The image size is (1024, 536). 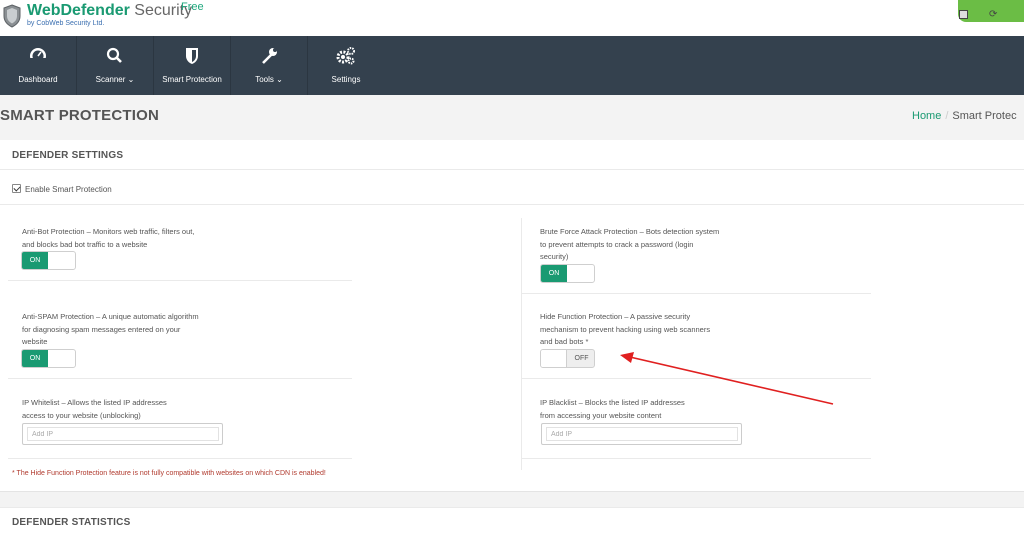 I want to click on webdefender-logo-icon, so click(x=12, y=16).